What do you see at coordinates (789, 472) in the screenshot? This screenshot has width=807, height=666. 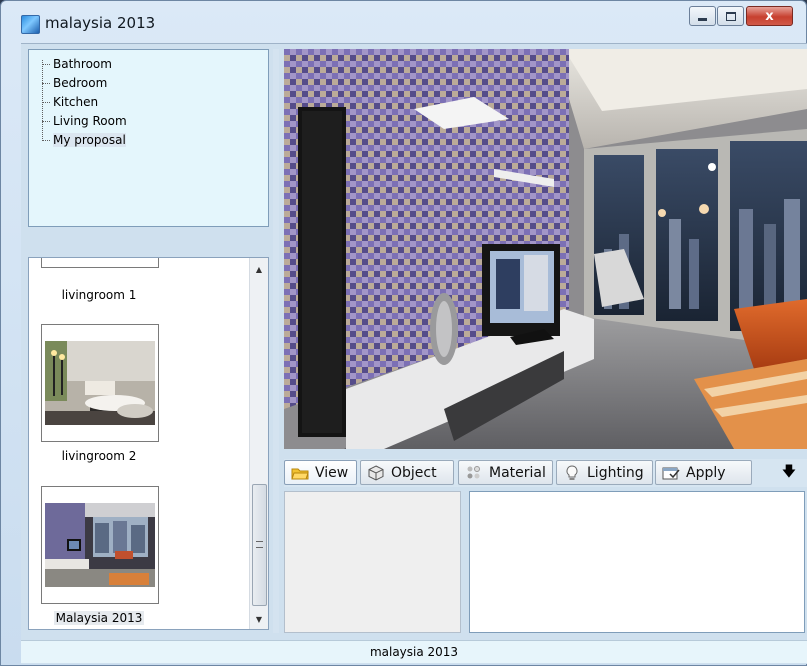 I see `more-down-arrow-icon: 🡇` at bounding box center [789, 472].